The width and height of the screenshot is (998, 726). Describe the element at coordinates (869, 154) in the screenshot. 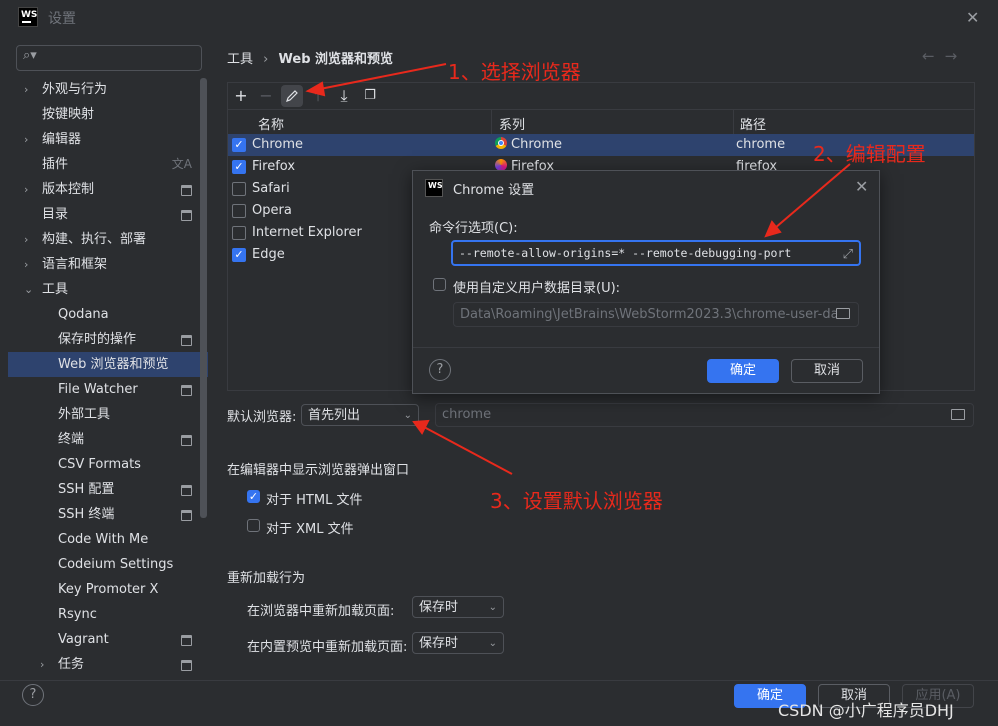

I see `annotation-step-2: 2、编辑配置` at that location.